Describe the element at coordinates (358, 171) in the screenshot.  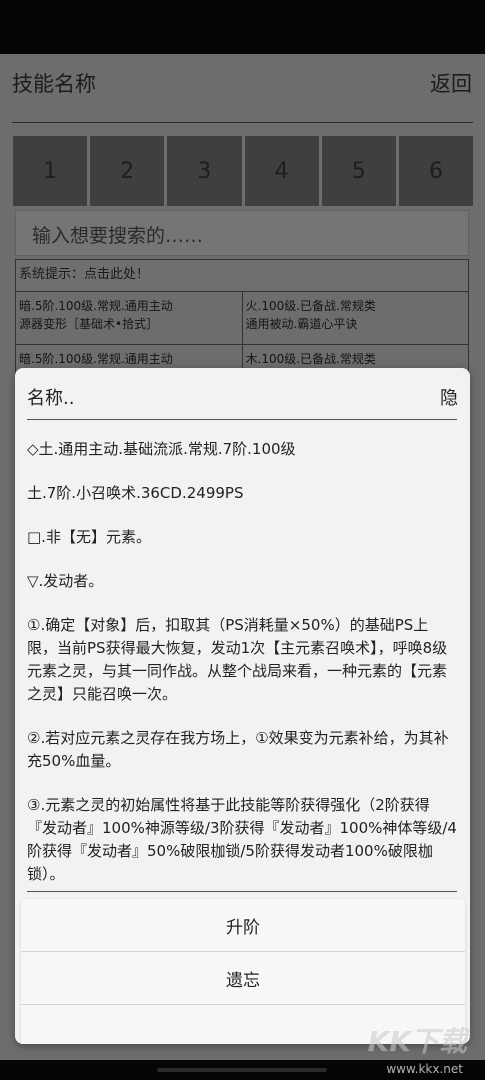
I see `tab-5: 5` at that location.